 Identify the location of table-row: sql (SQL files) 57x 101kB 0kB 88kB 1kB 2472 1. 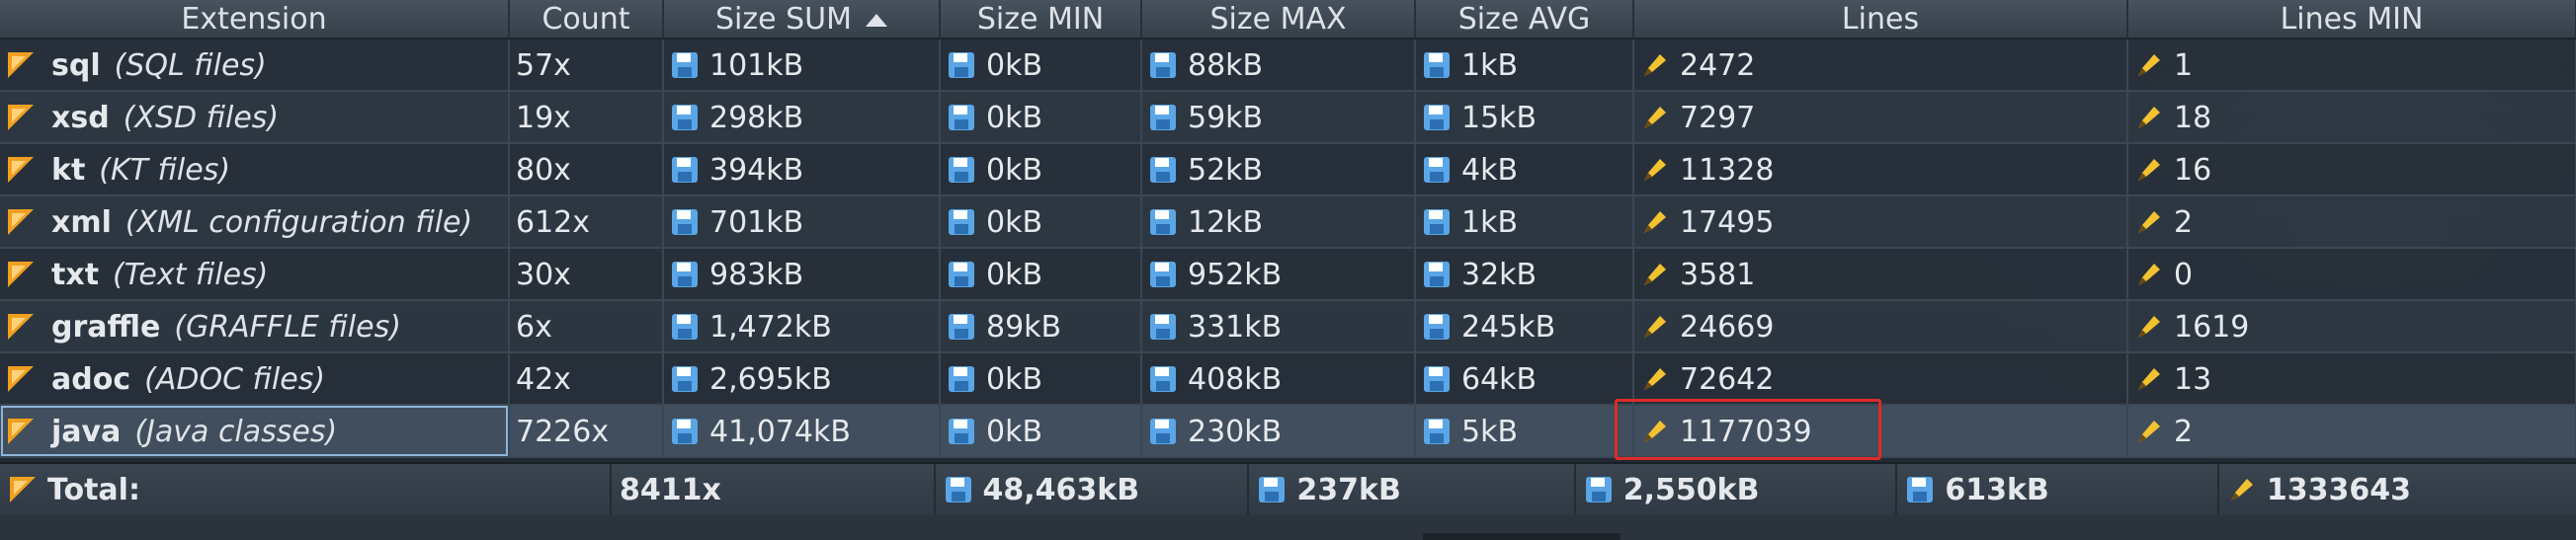
(1288, 66).